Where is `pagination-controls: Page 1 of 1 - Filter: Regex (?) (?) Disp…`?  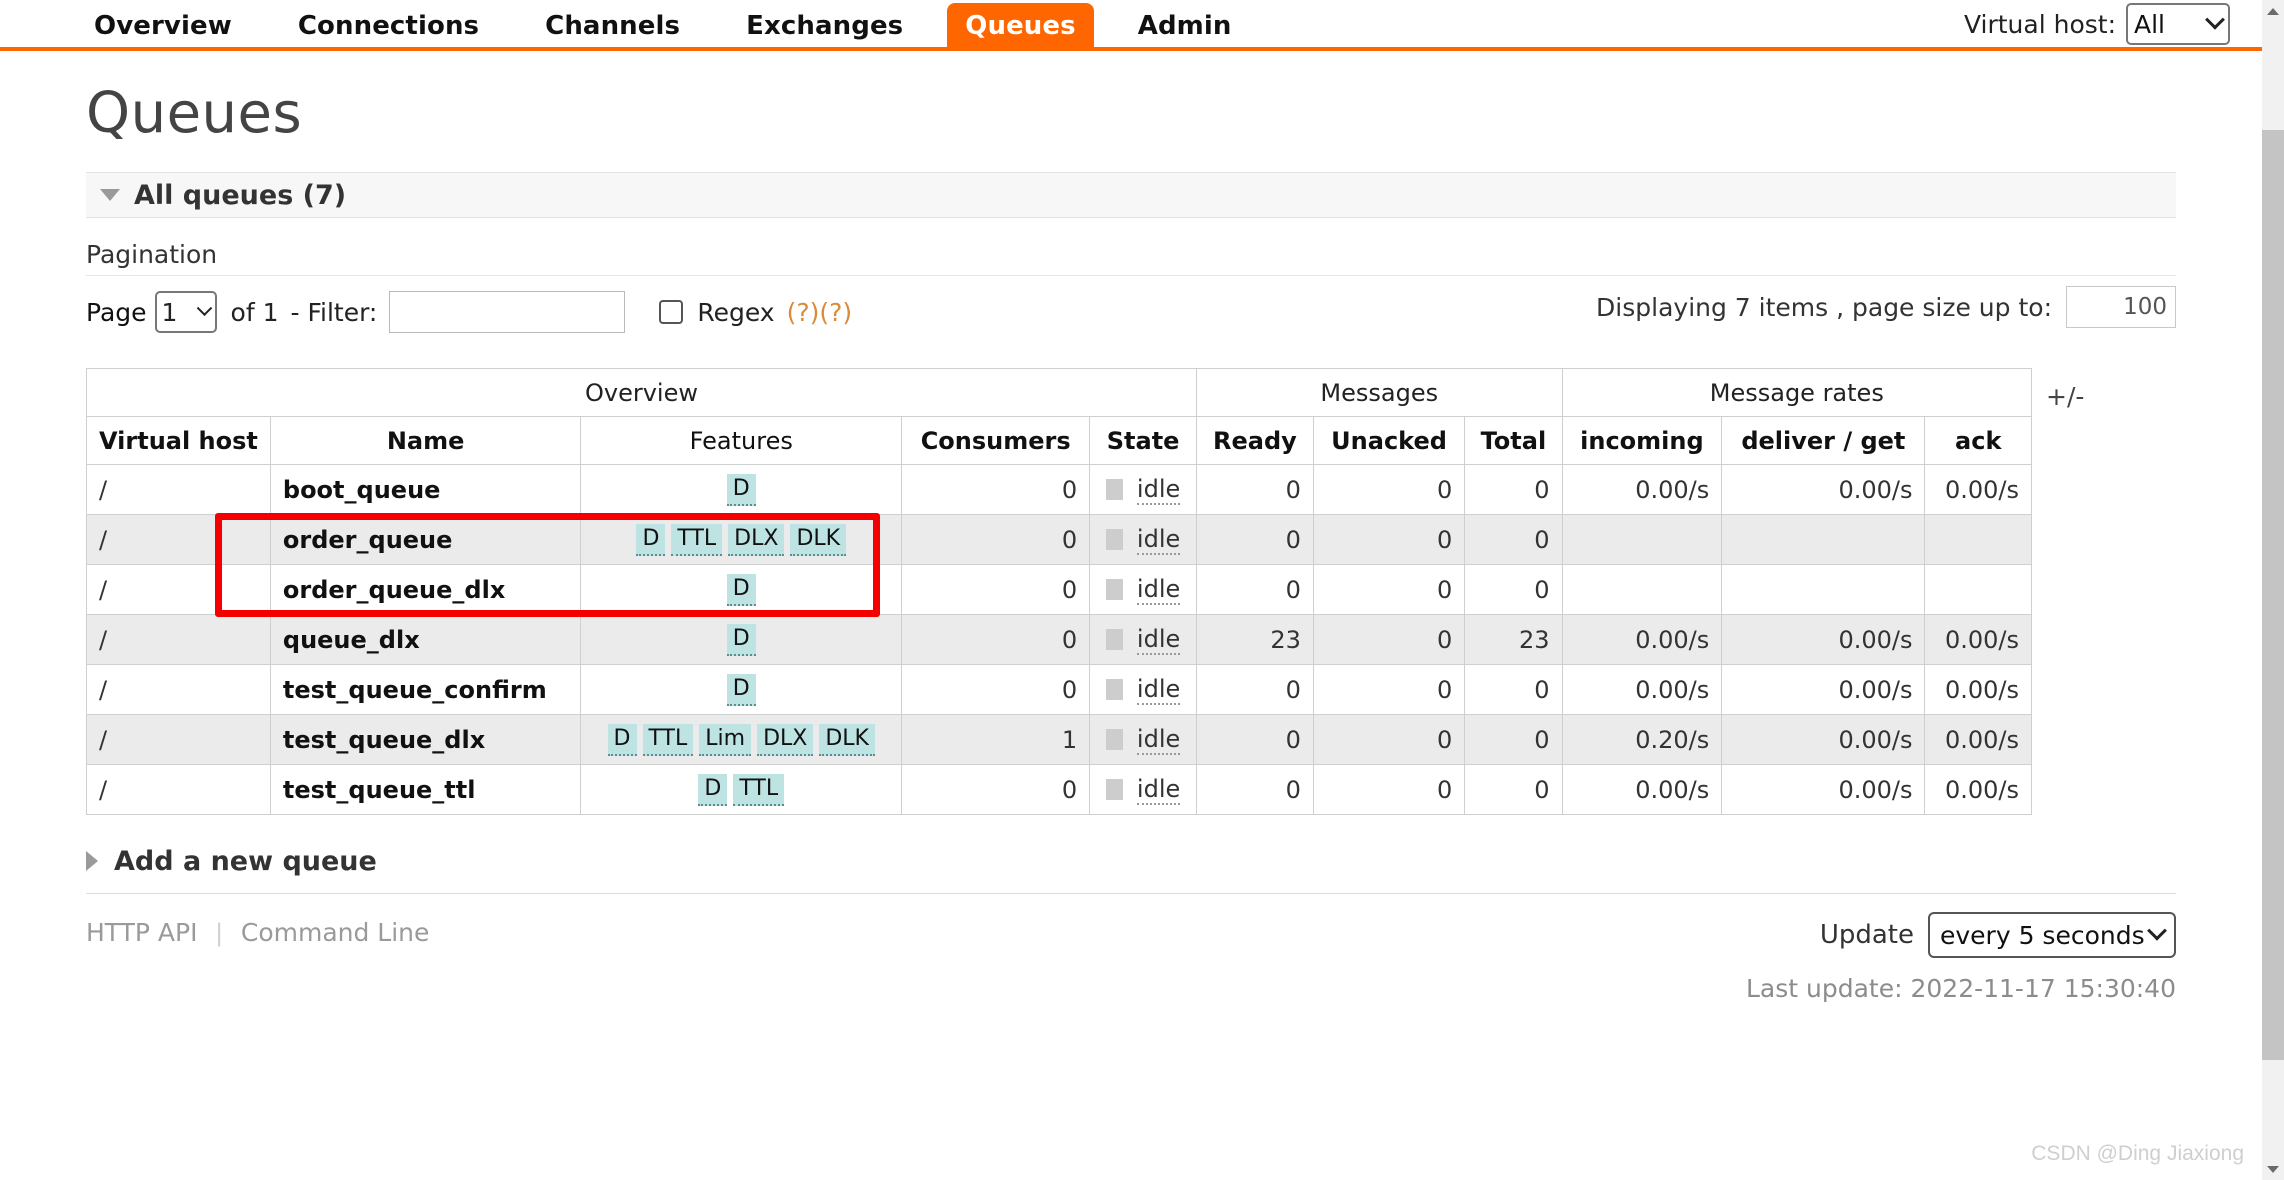
pagination-controls: Page 1 of 1 - Filter: Regex (?) (?) Disp… is located at coordinates (1131, 309).